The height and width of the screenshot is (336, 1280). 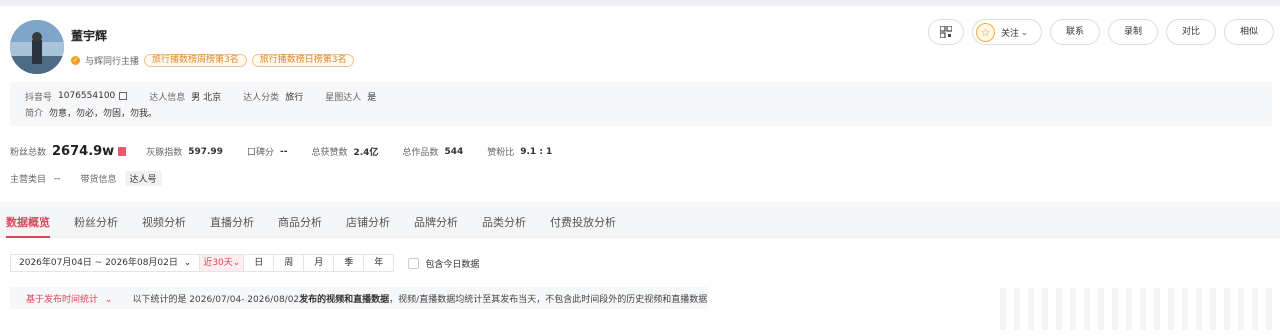 What do you see at coordinates (122, 151) in the screenshot?
I see `fans-trend-icon` at bounding box center [122, 151].